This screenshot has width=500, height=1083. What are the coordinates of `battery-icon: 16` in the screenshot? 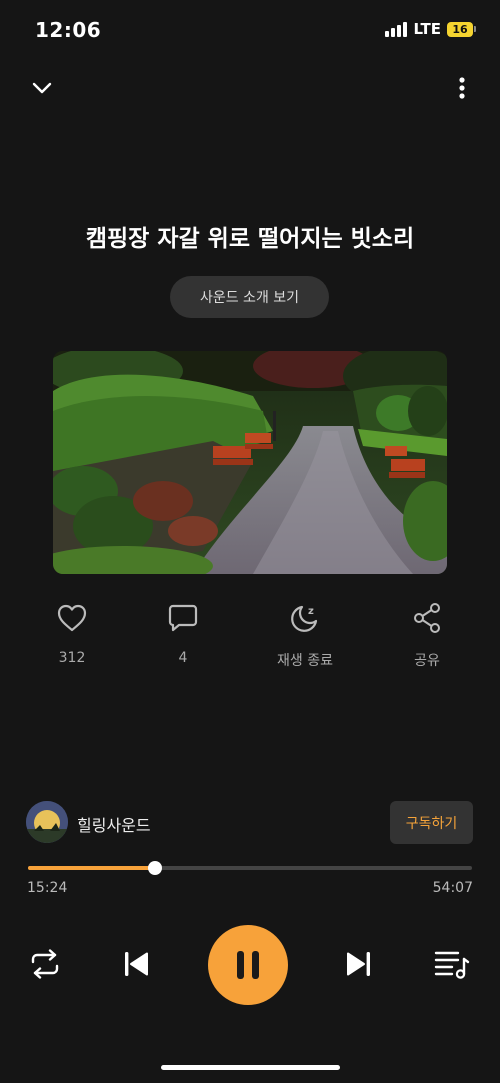 It's located at (461, 29).